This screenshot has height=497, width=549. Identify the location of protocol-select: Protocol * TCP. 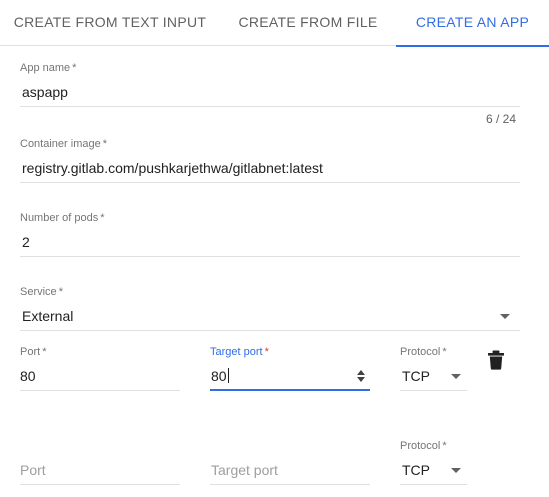
(433, 369).